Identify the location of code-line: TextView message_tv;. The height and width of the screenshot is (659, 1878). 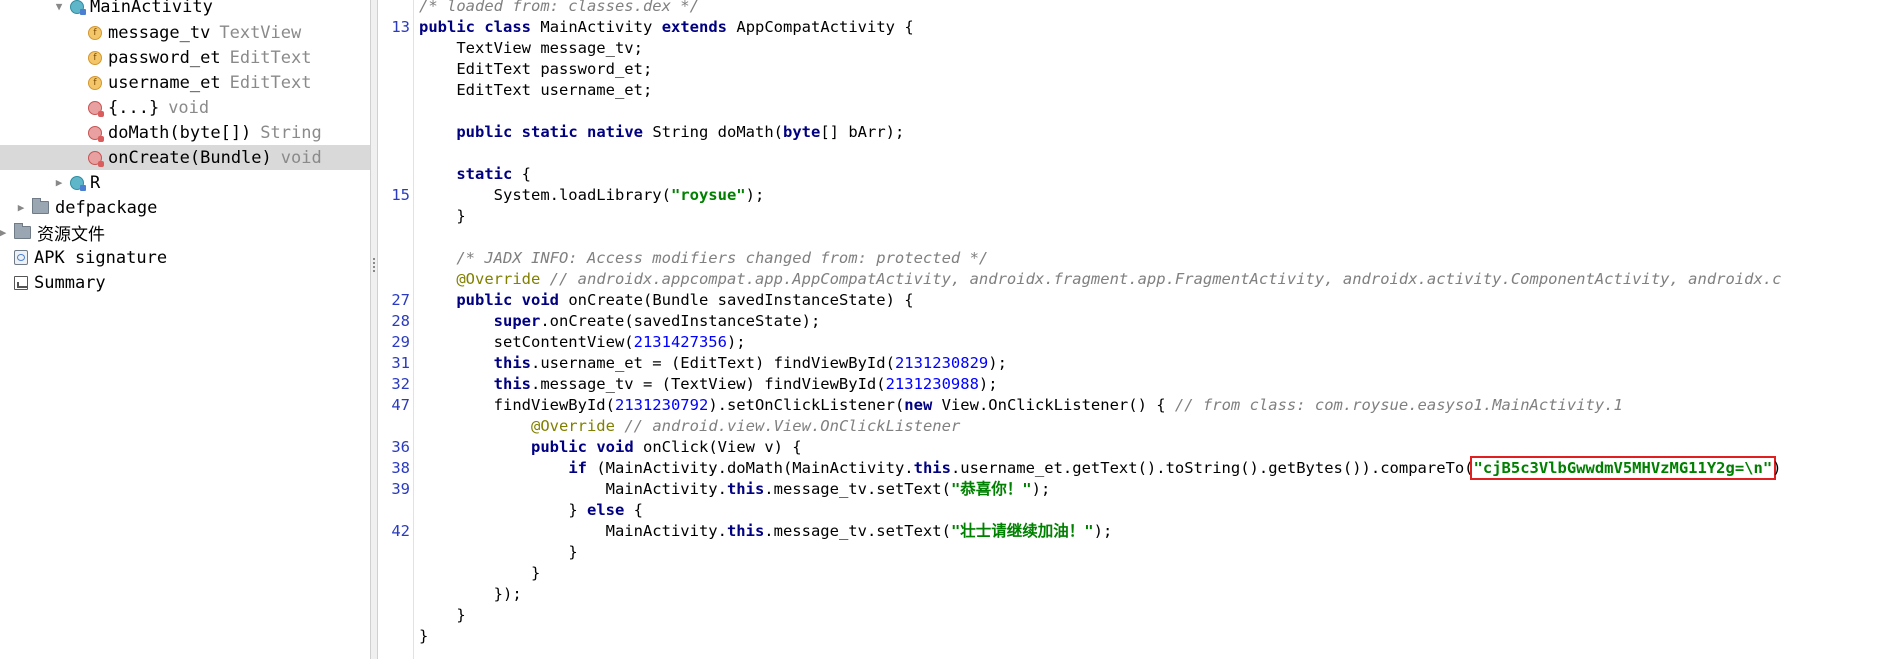
(531, 48).